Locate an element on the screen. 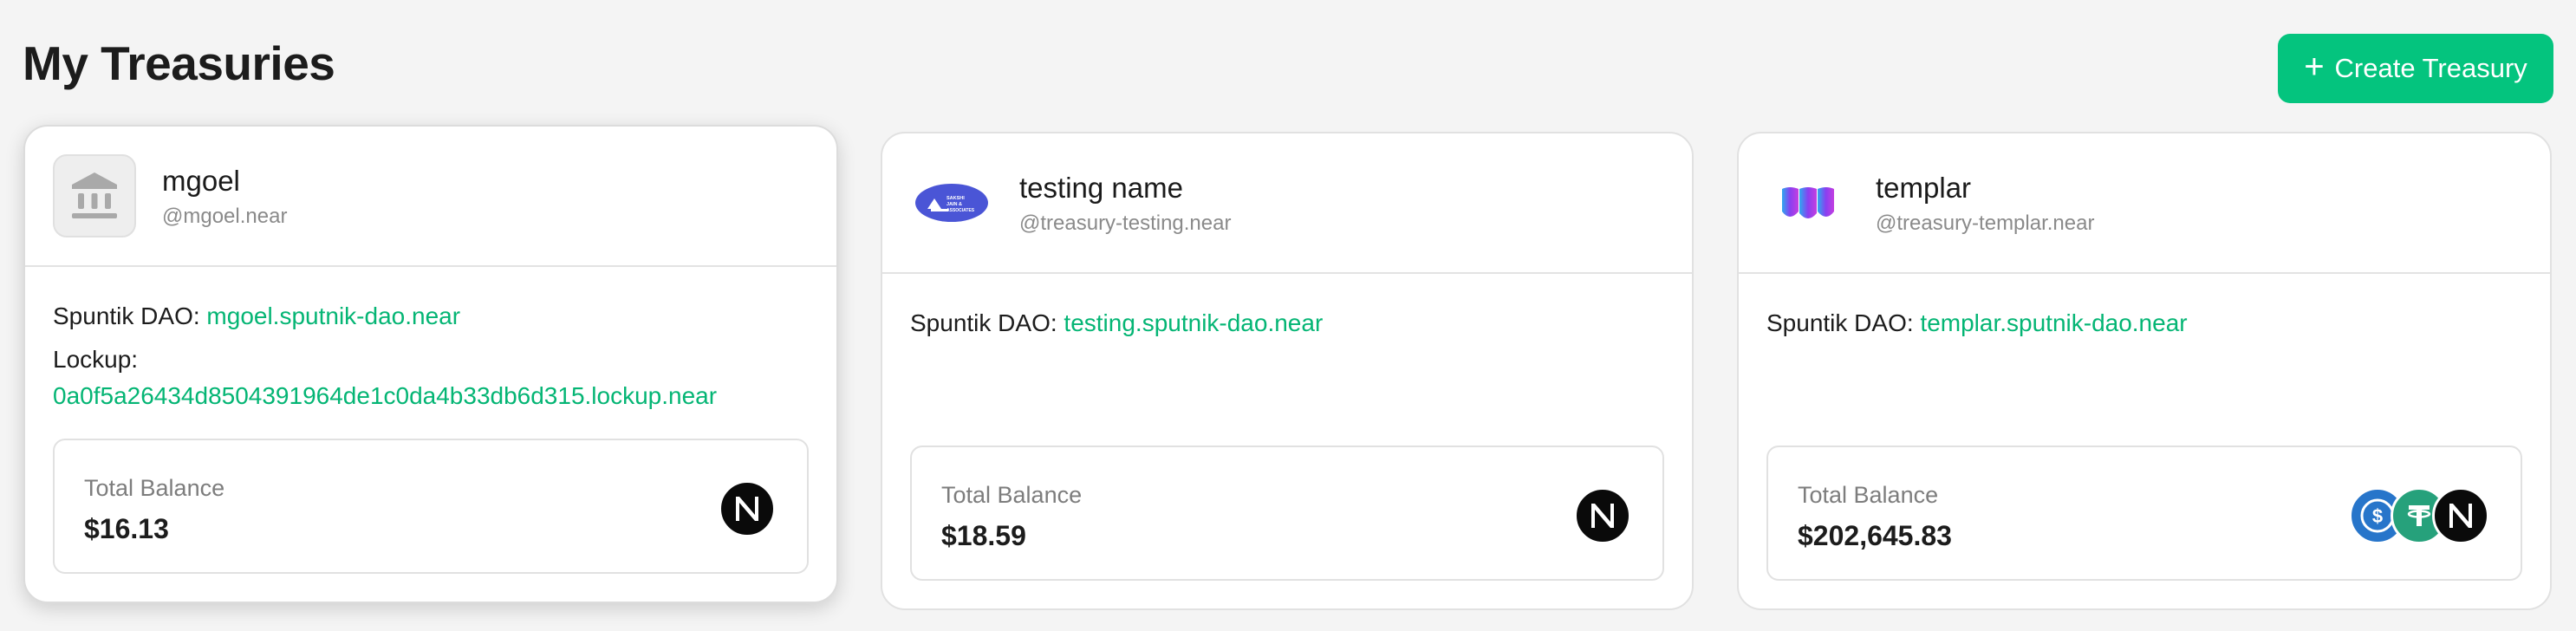 This screenshot has width=2576, height=631. balance-box: Total Balance $18.59 is located at coordinates (1287, 513).